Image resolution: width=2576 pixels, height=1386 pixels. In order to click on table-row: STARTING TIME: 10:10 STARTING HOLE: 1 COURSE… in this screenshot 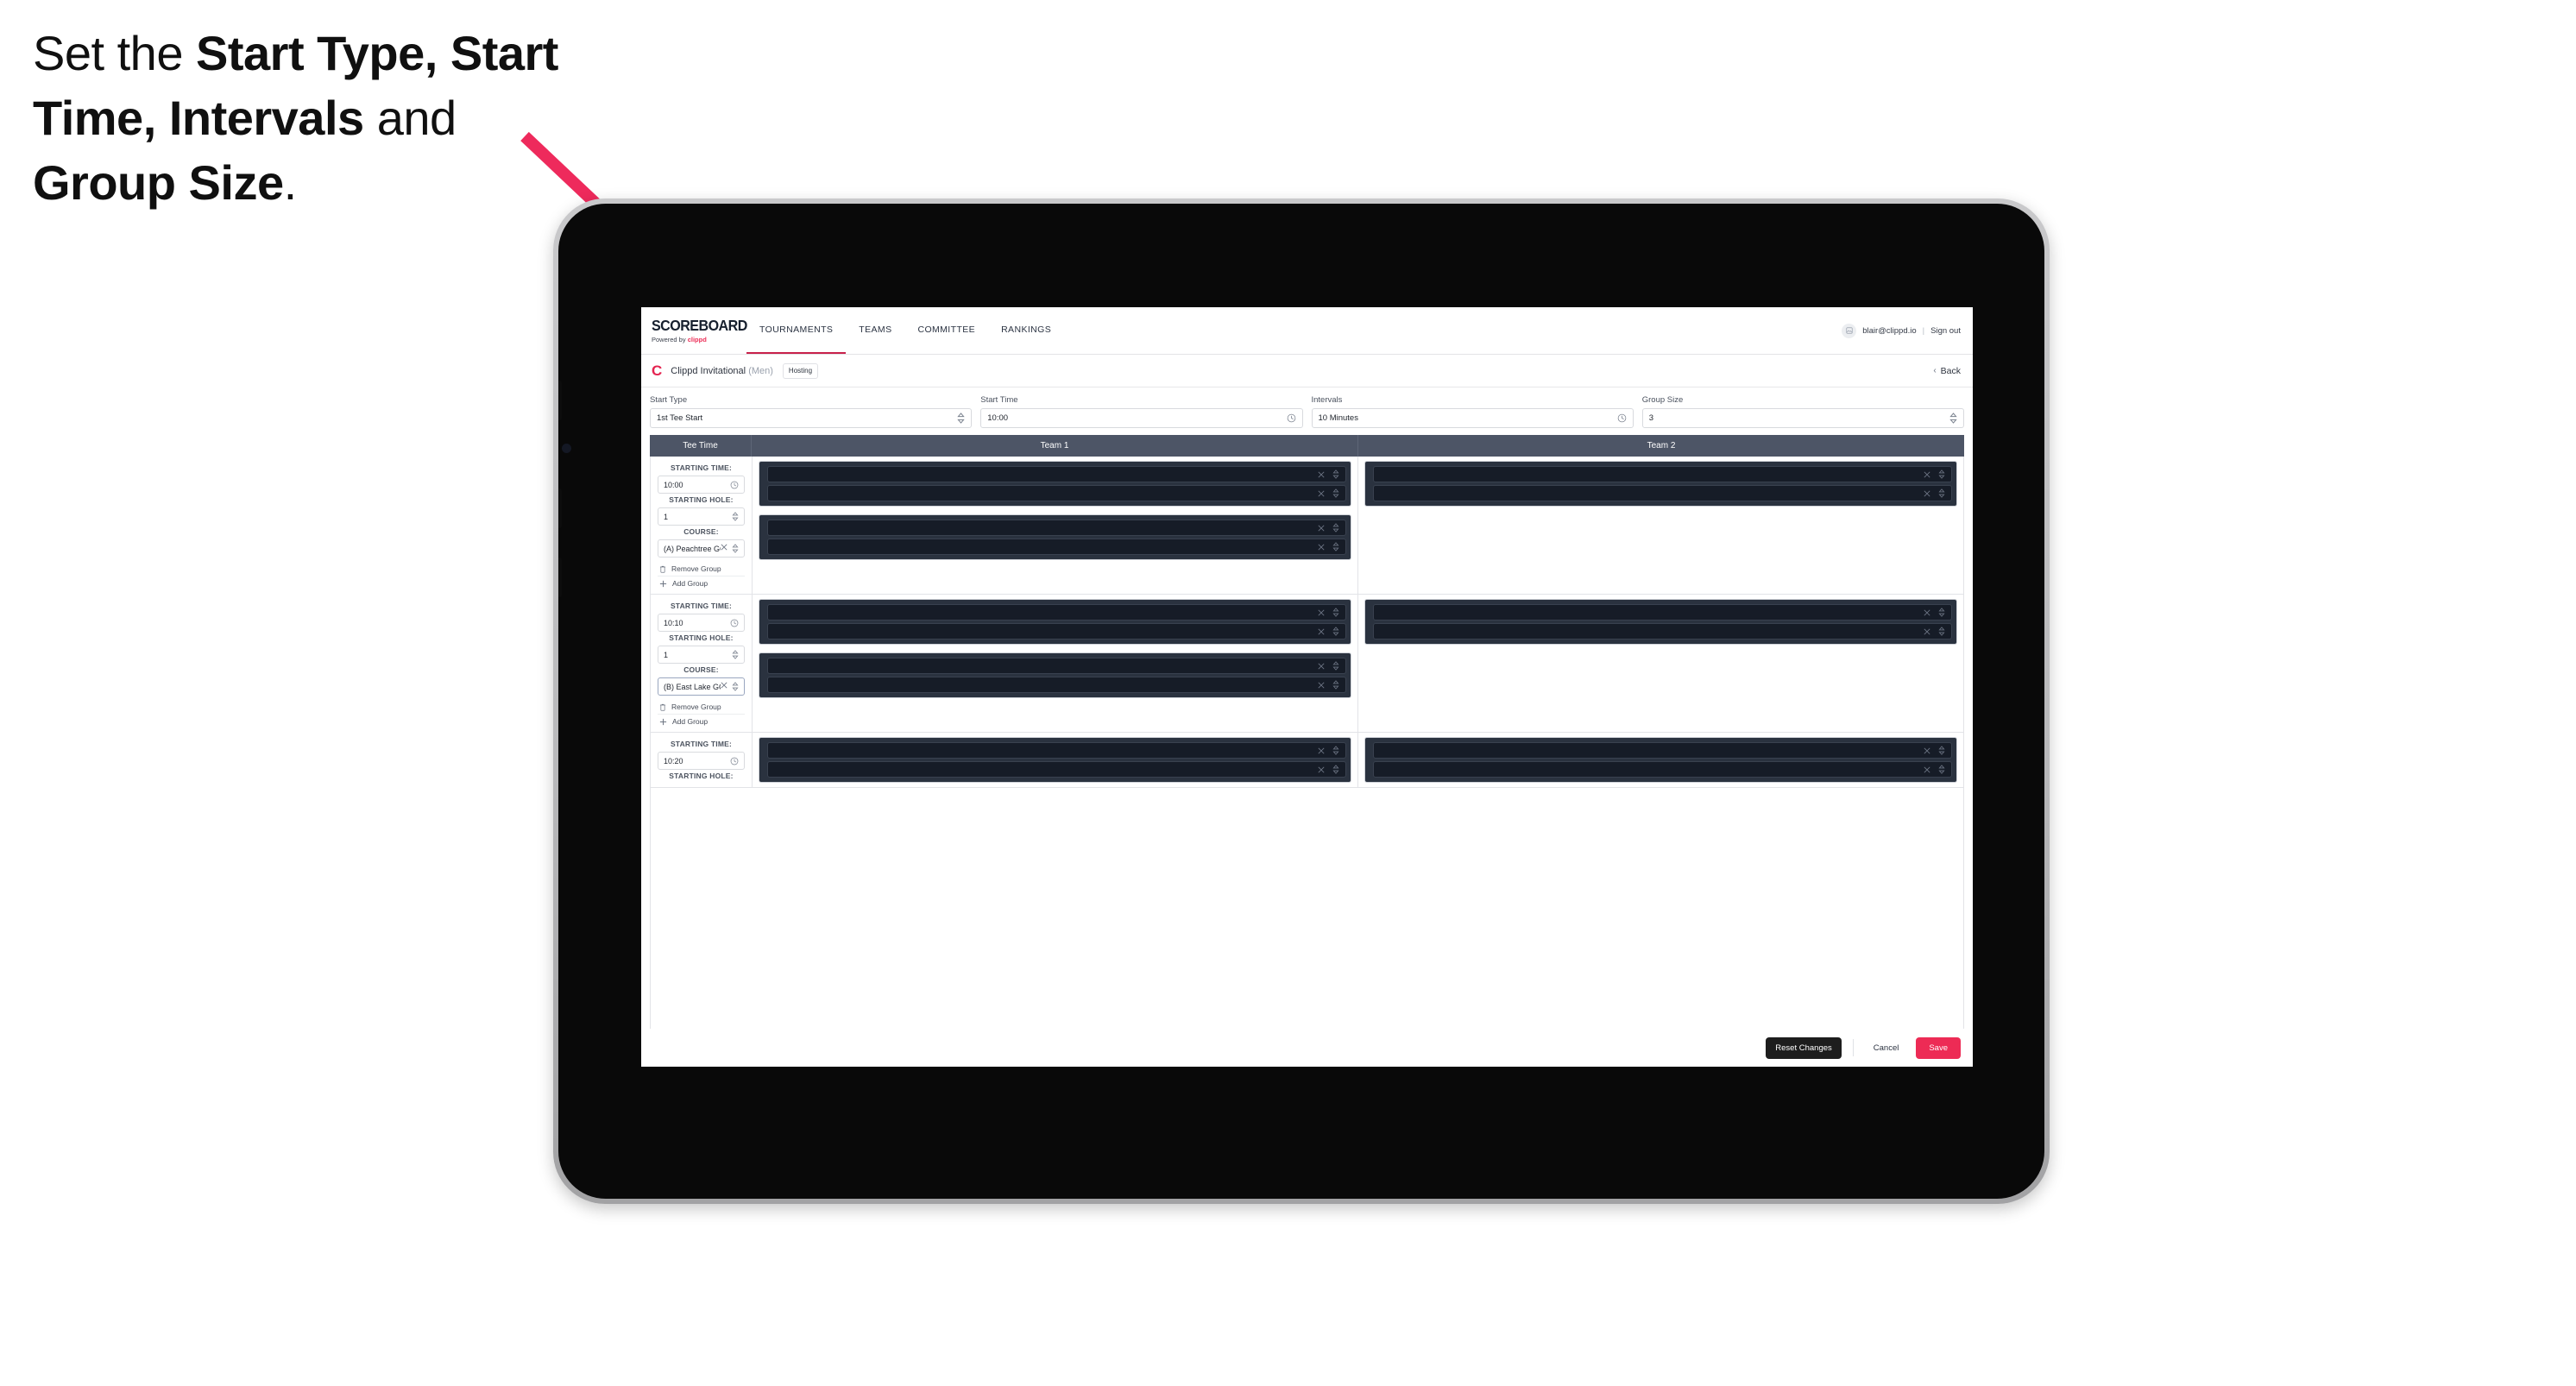, I will do `click(1307, 664)`.